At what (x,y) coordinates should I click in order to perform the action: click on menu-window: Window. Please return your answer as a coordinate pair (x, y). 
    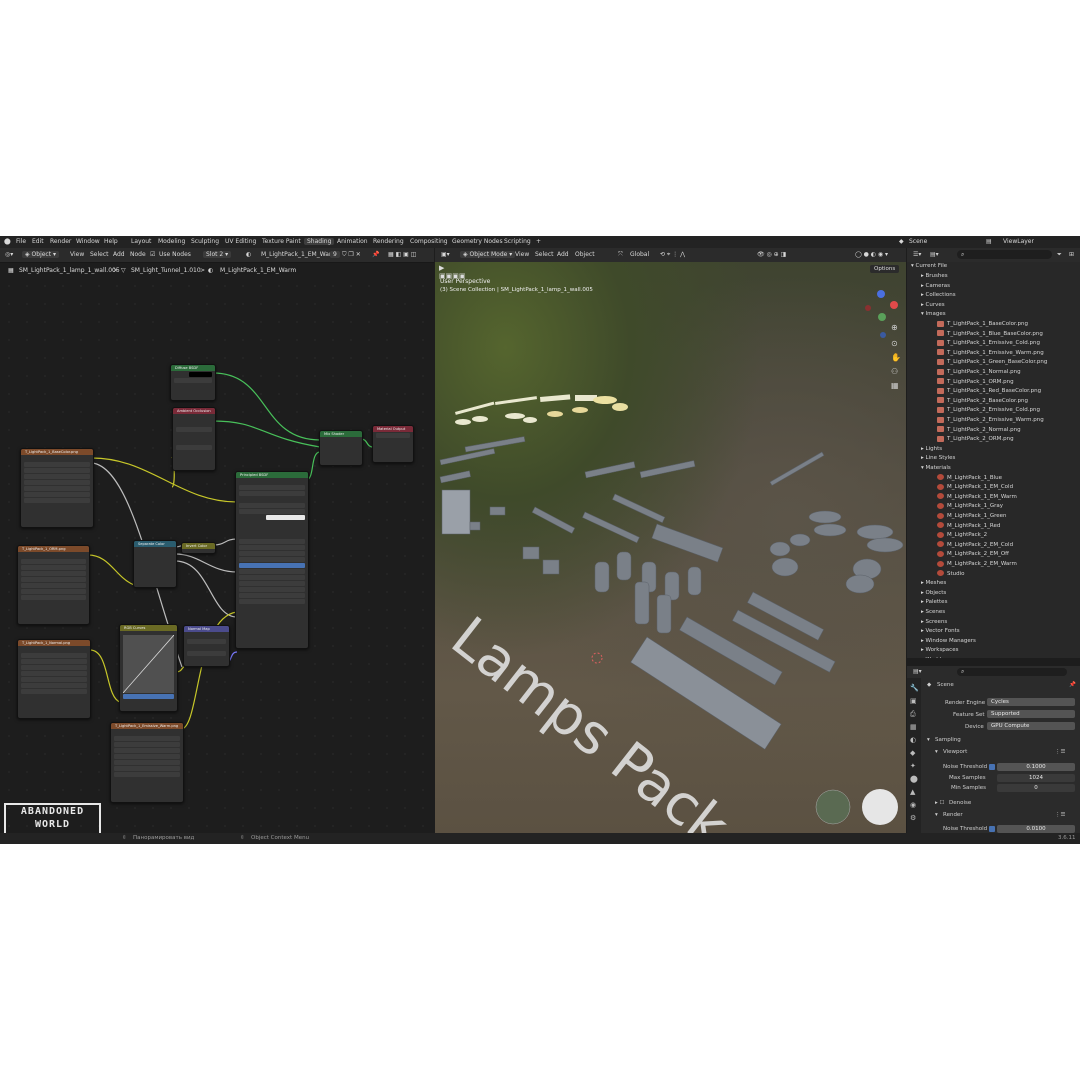
    Looking at the image, I should click on (88, 241).